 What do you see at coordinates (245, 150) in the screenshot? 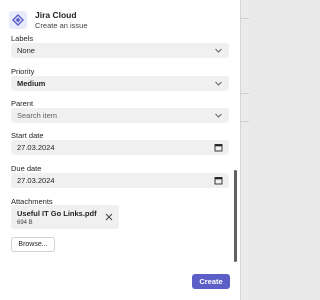
I see `background-panel-edge` at bounding box center [245, 150].